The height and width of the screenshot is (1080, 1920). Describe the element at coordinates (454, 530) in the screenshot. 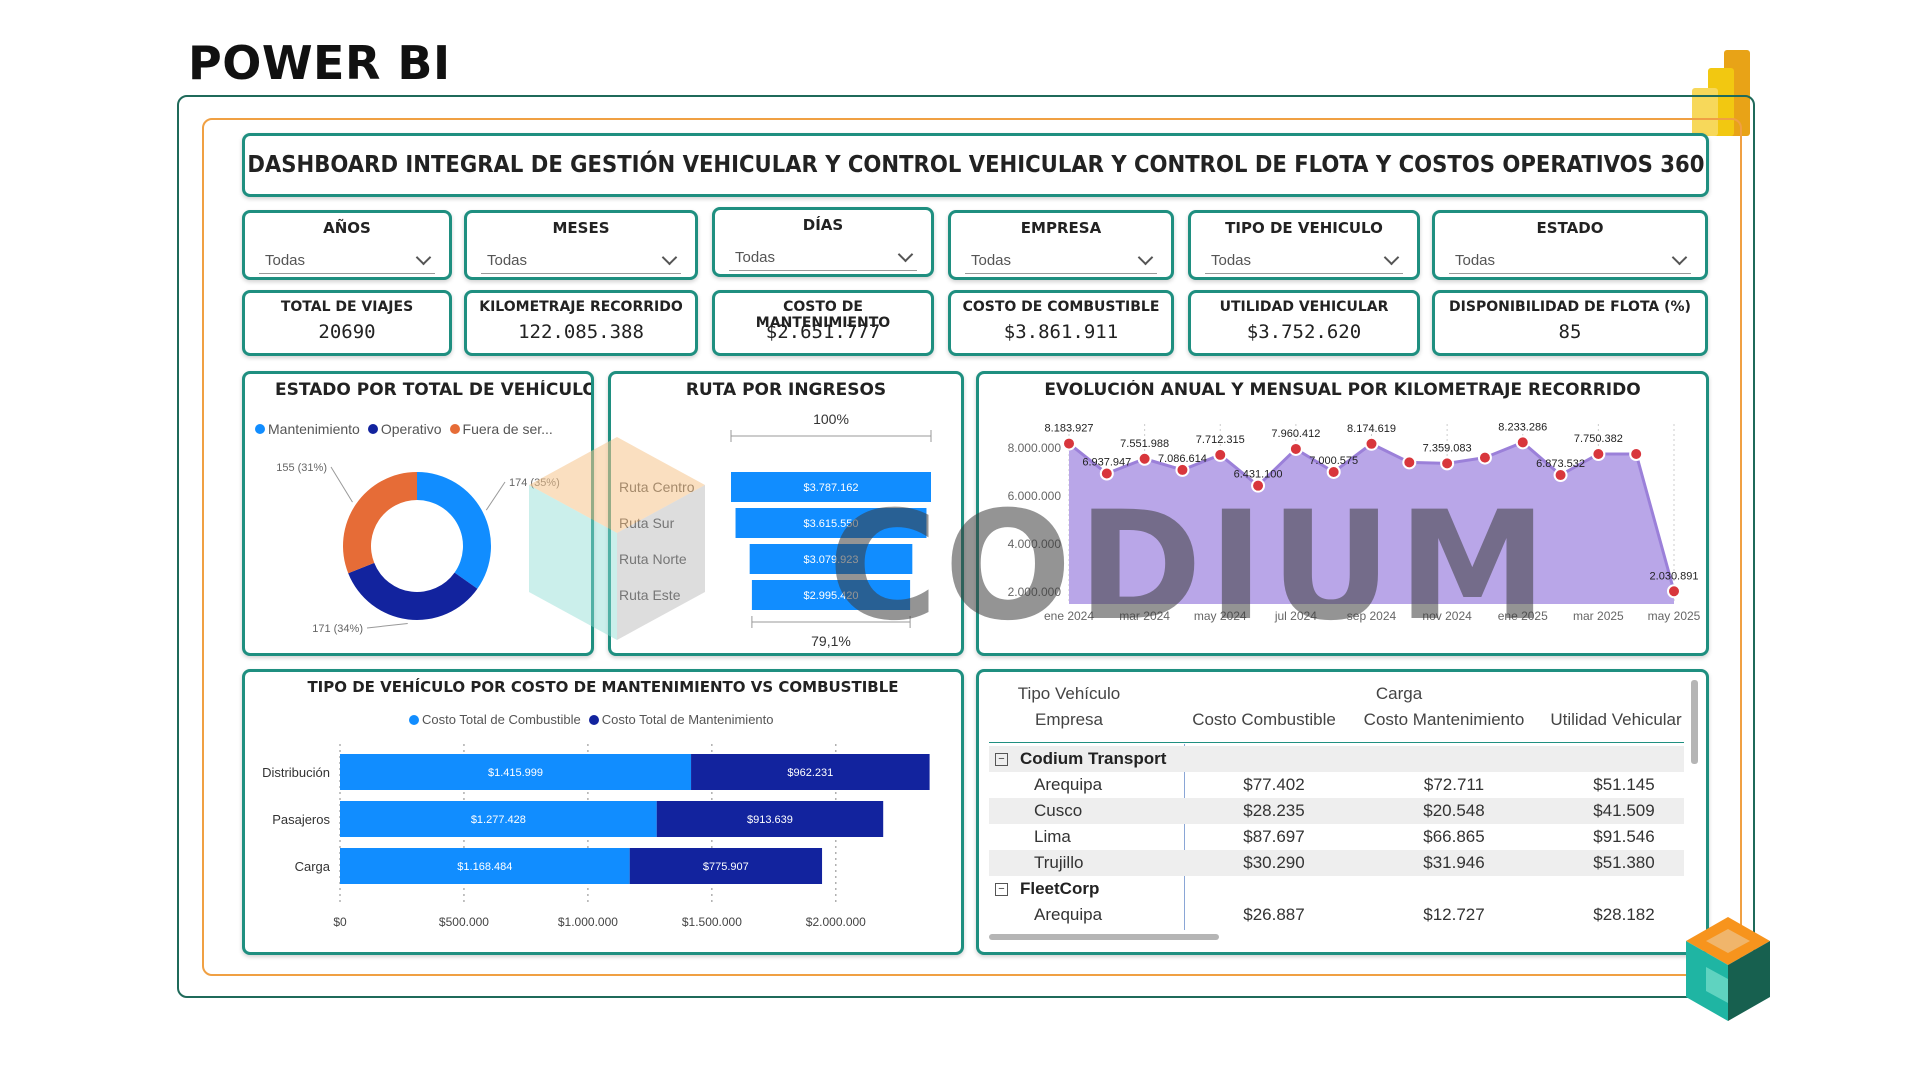

I see `donut-slice` at that location.